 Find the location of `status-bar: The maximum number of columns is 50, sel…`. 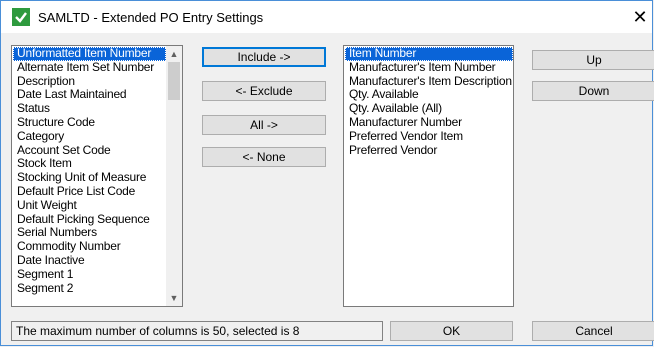

status-bar: The maximum number of columns is 50, sel… is located at coordinates (197, 331).